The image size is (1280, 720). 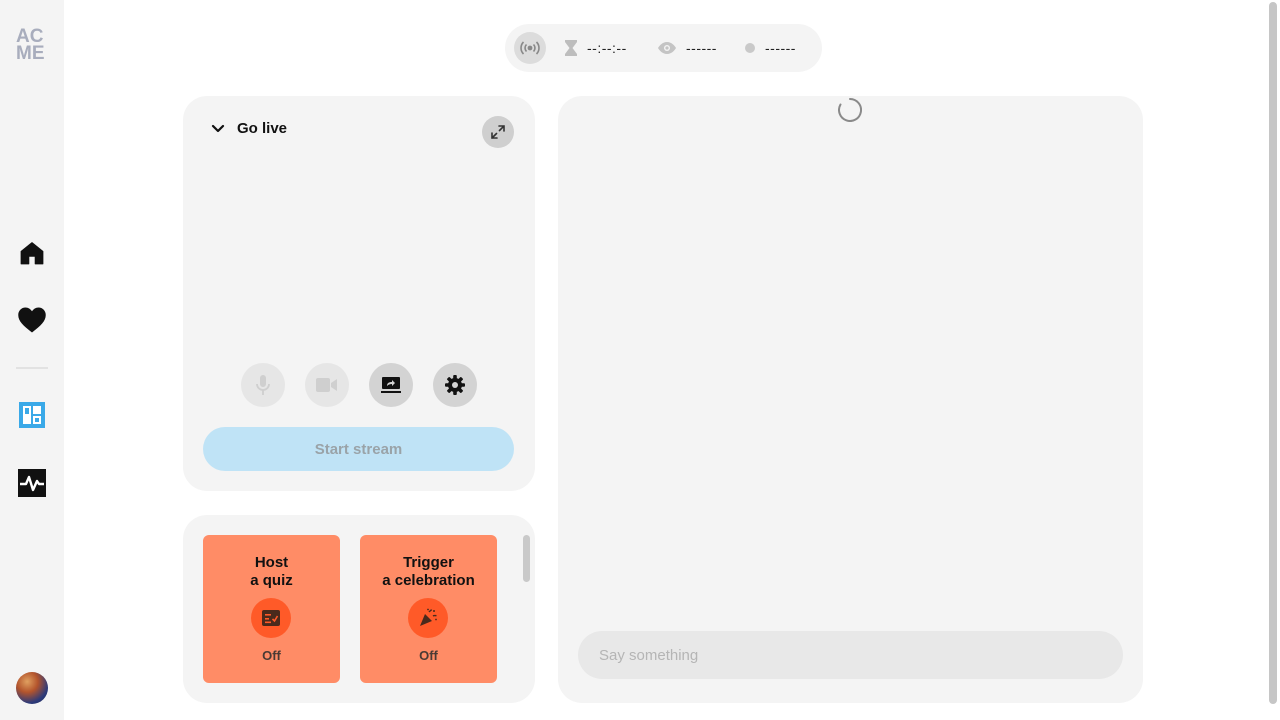 I want to click on camera-button, so click(x=327, y=385).